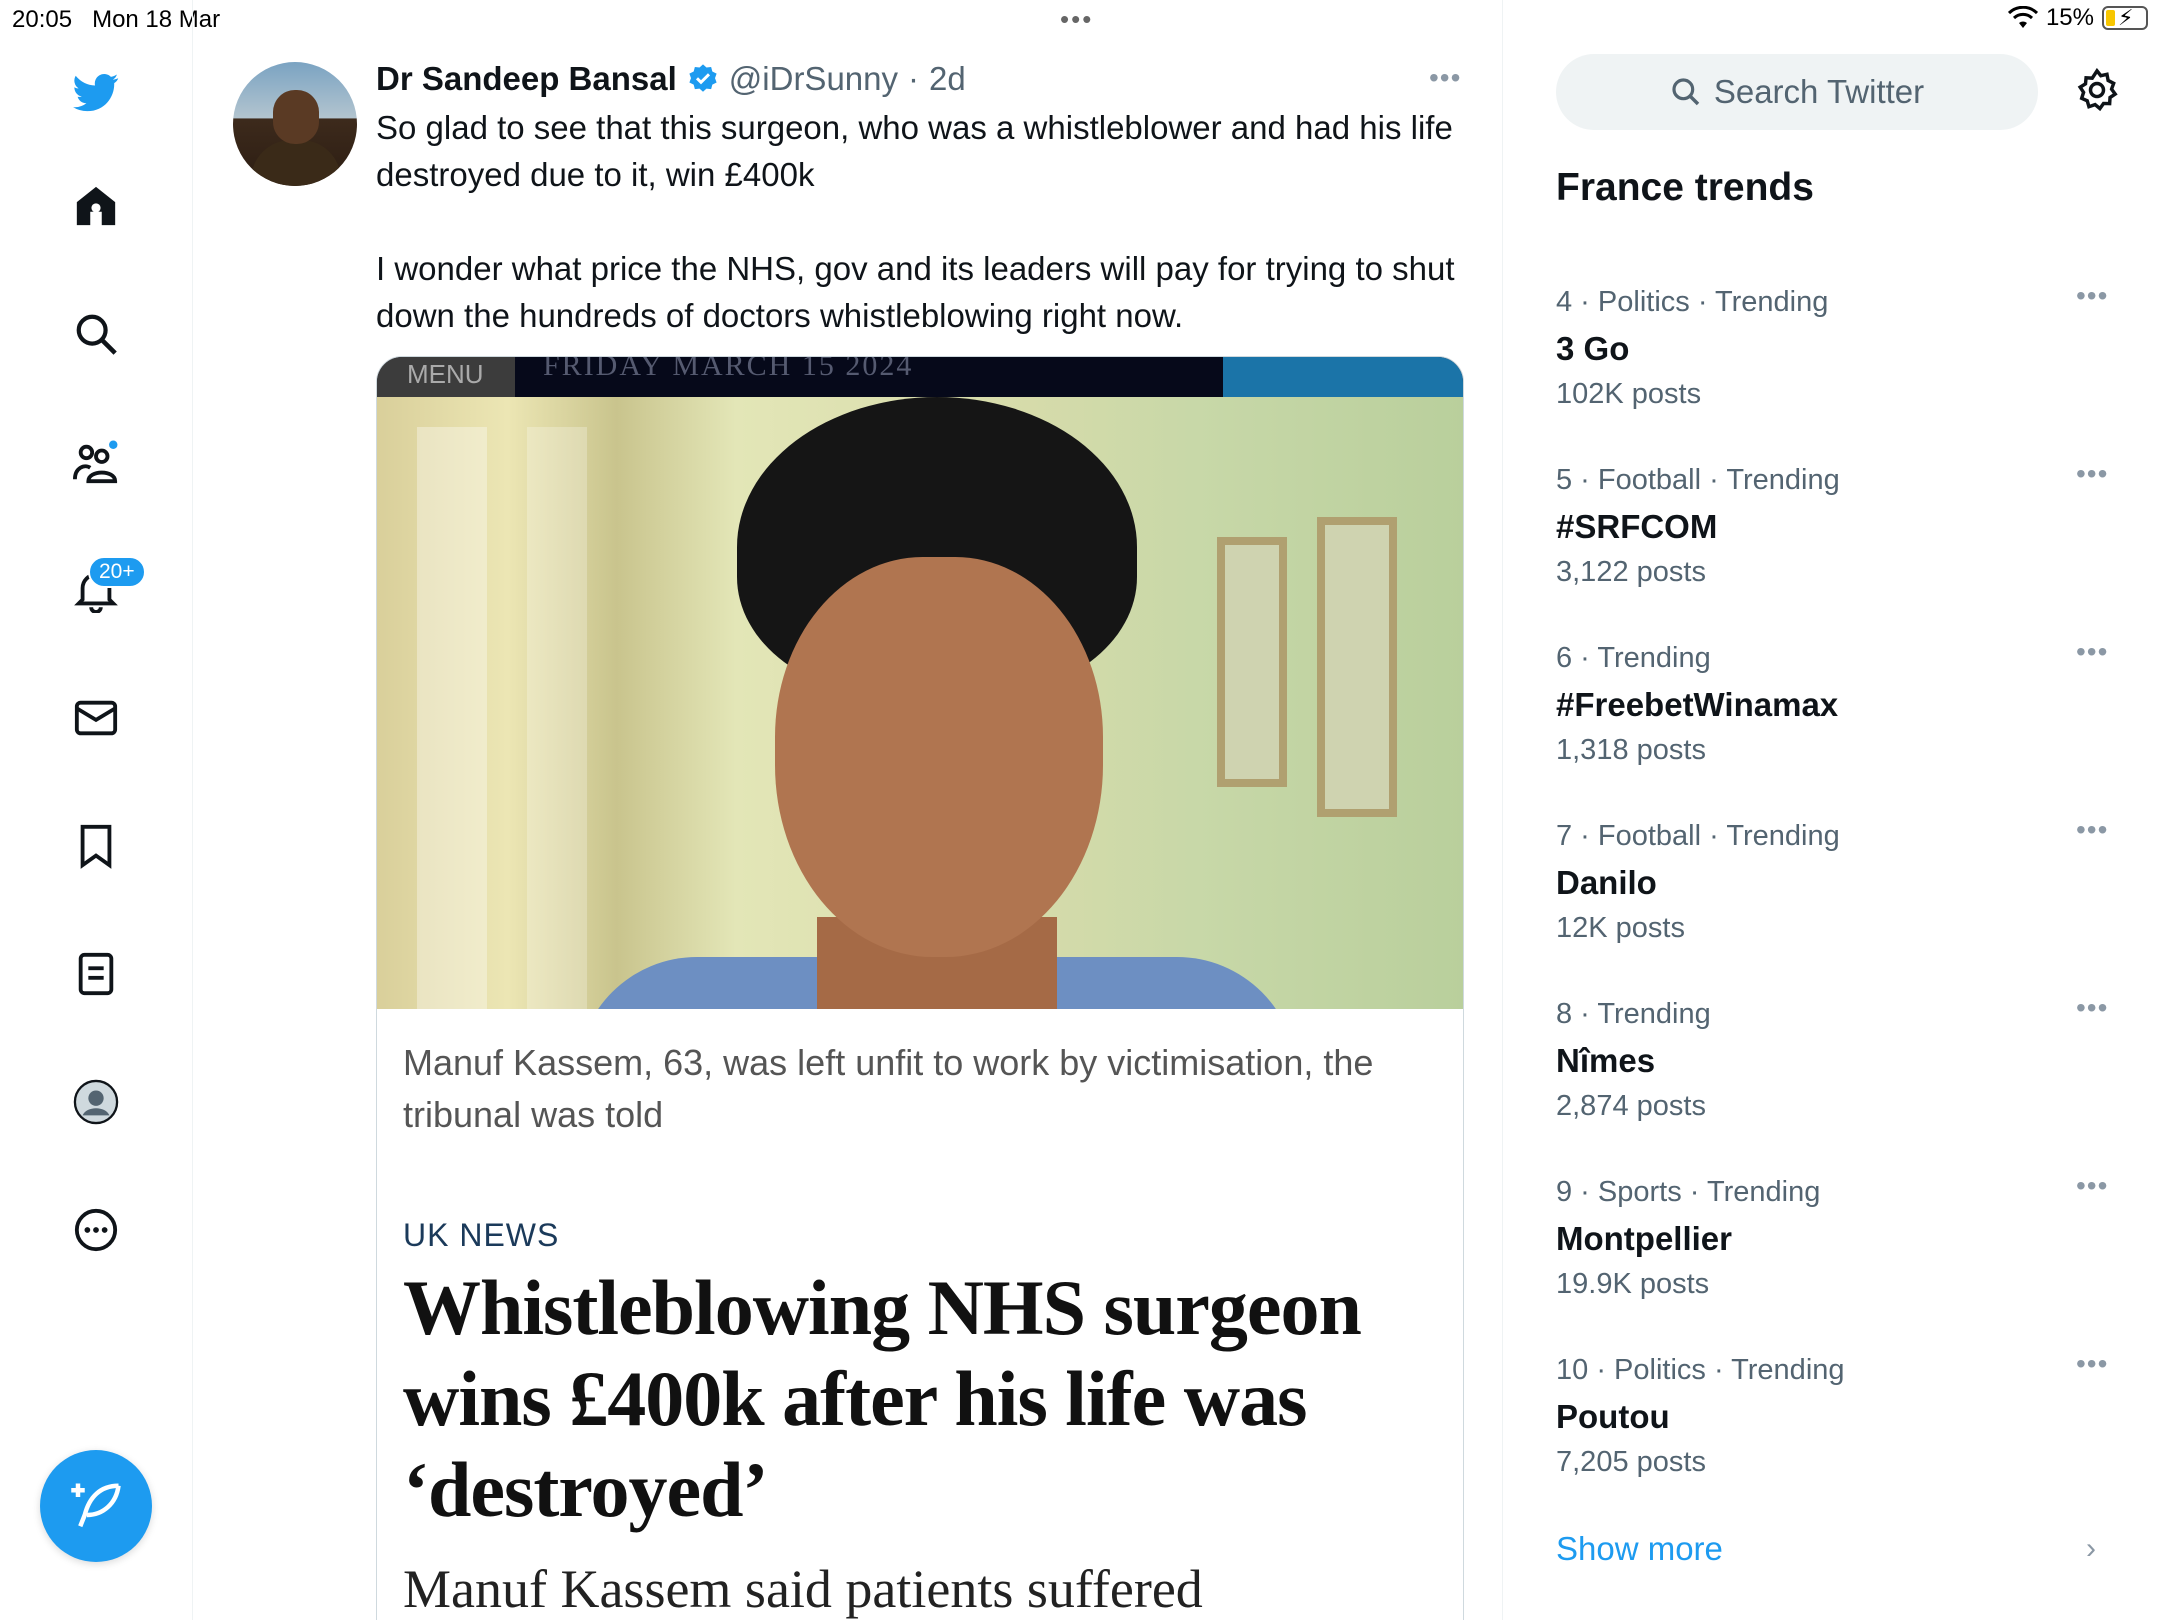  I want to click on trend-name: Montpellier, so click(1644, 1238).